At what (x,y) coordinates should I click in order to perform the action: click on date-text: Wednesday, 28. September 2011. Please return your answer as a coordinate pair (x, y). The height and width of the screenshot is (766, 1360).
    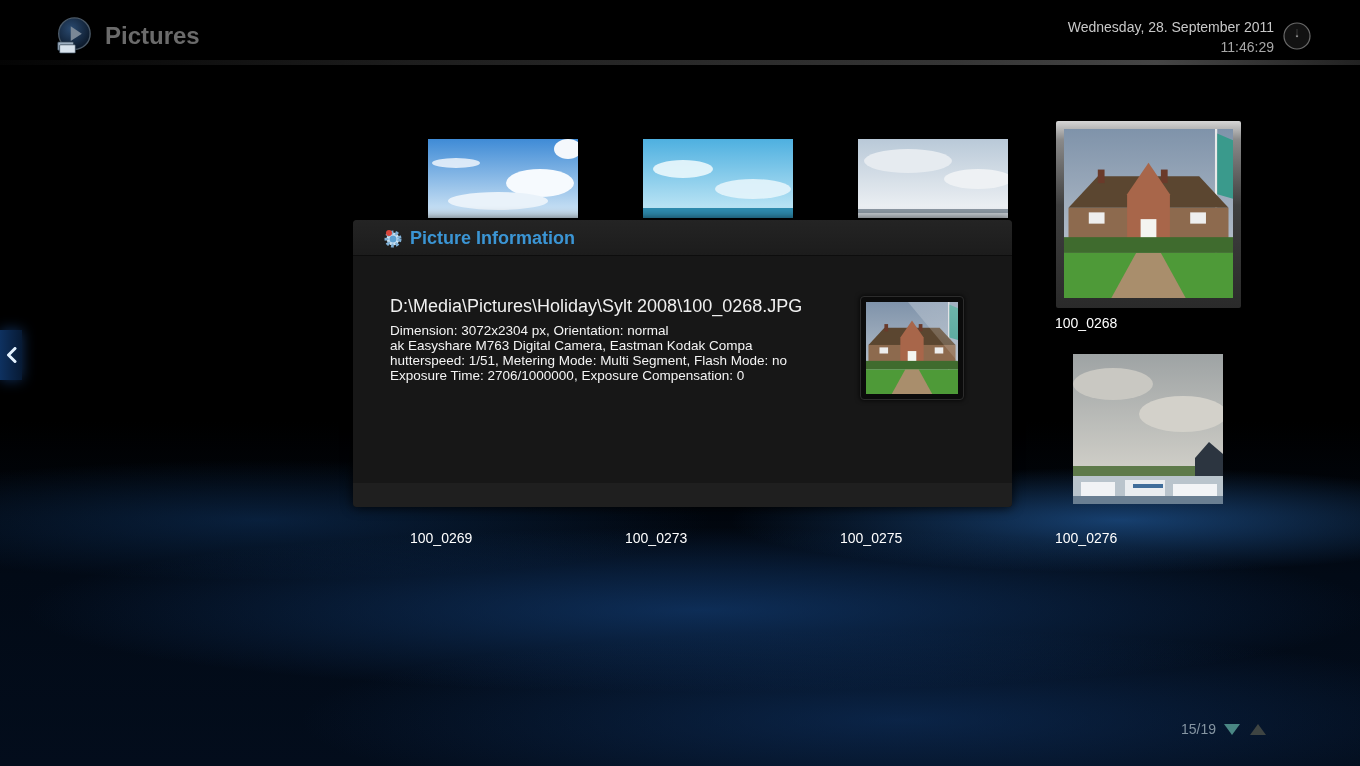
    Looking at the image, I should click on (1170, 27).